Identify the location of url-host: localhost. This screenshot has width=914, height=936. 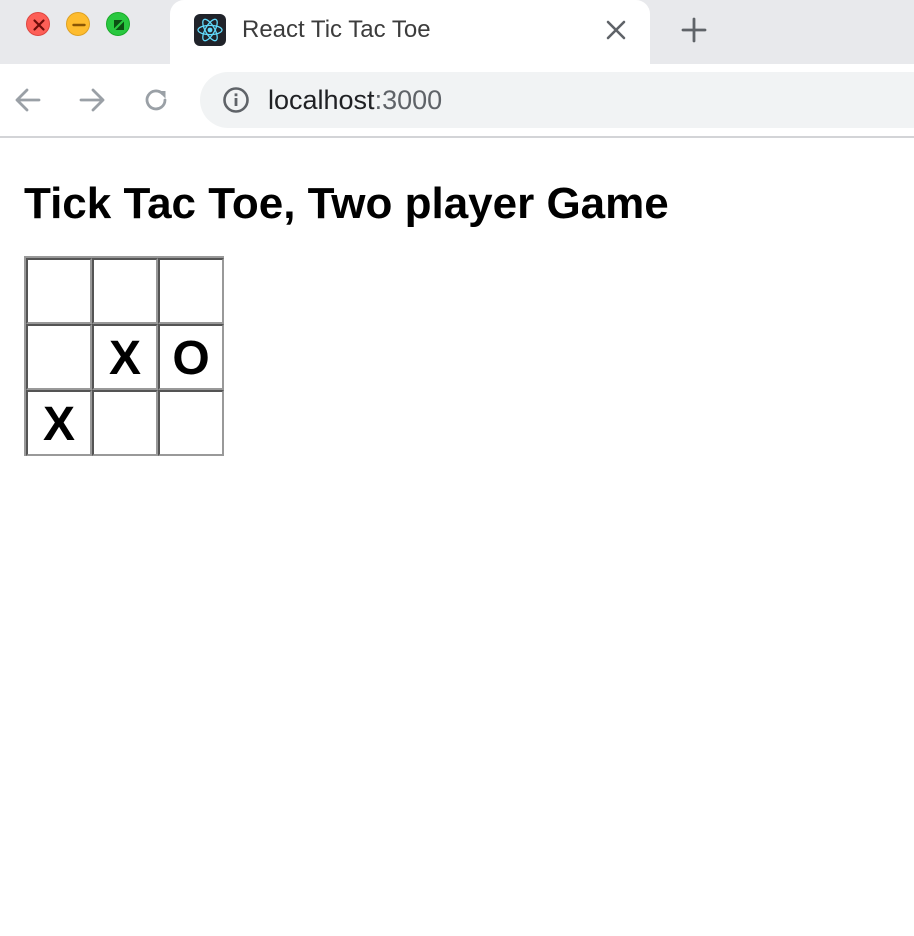
(321, 100).